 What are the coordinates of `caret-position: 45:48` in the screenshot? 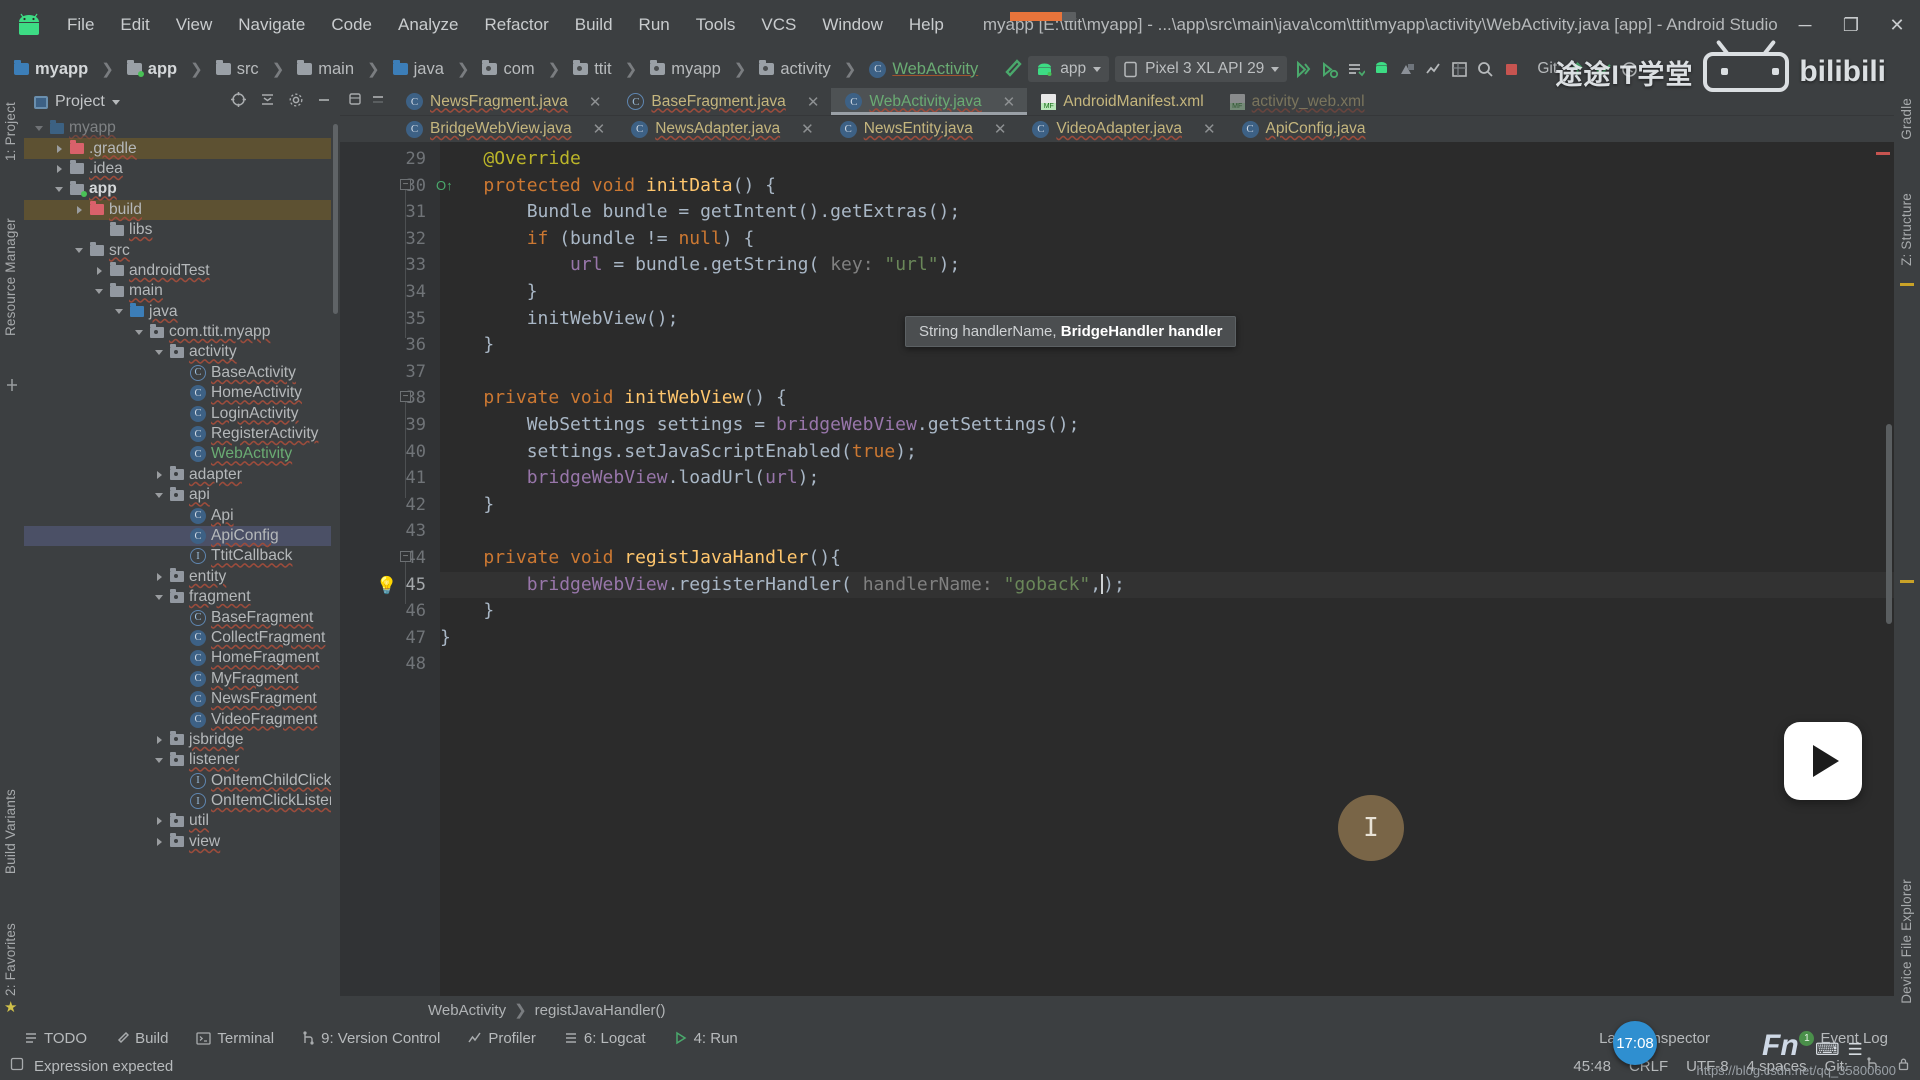 It's located at (1592, 1066).